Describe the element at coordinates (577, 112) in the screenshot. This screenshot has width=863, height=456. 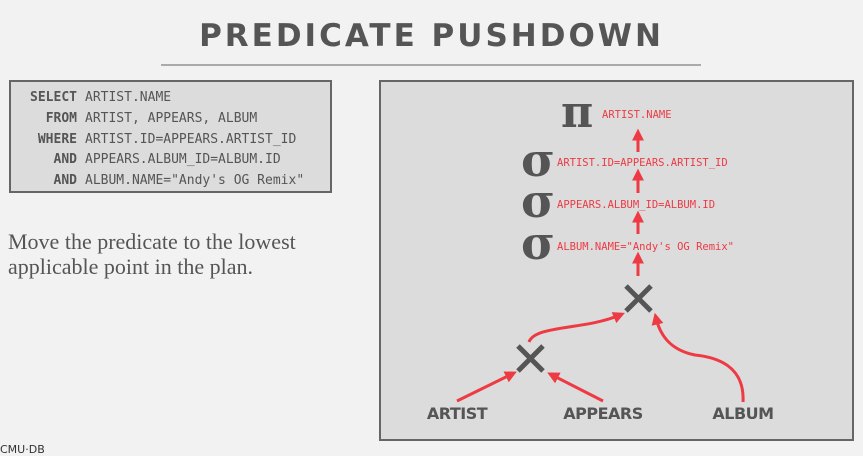
I see `projection-symbol: π` at that location.